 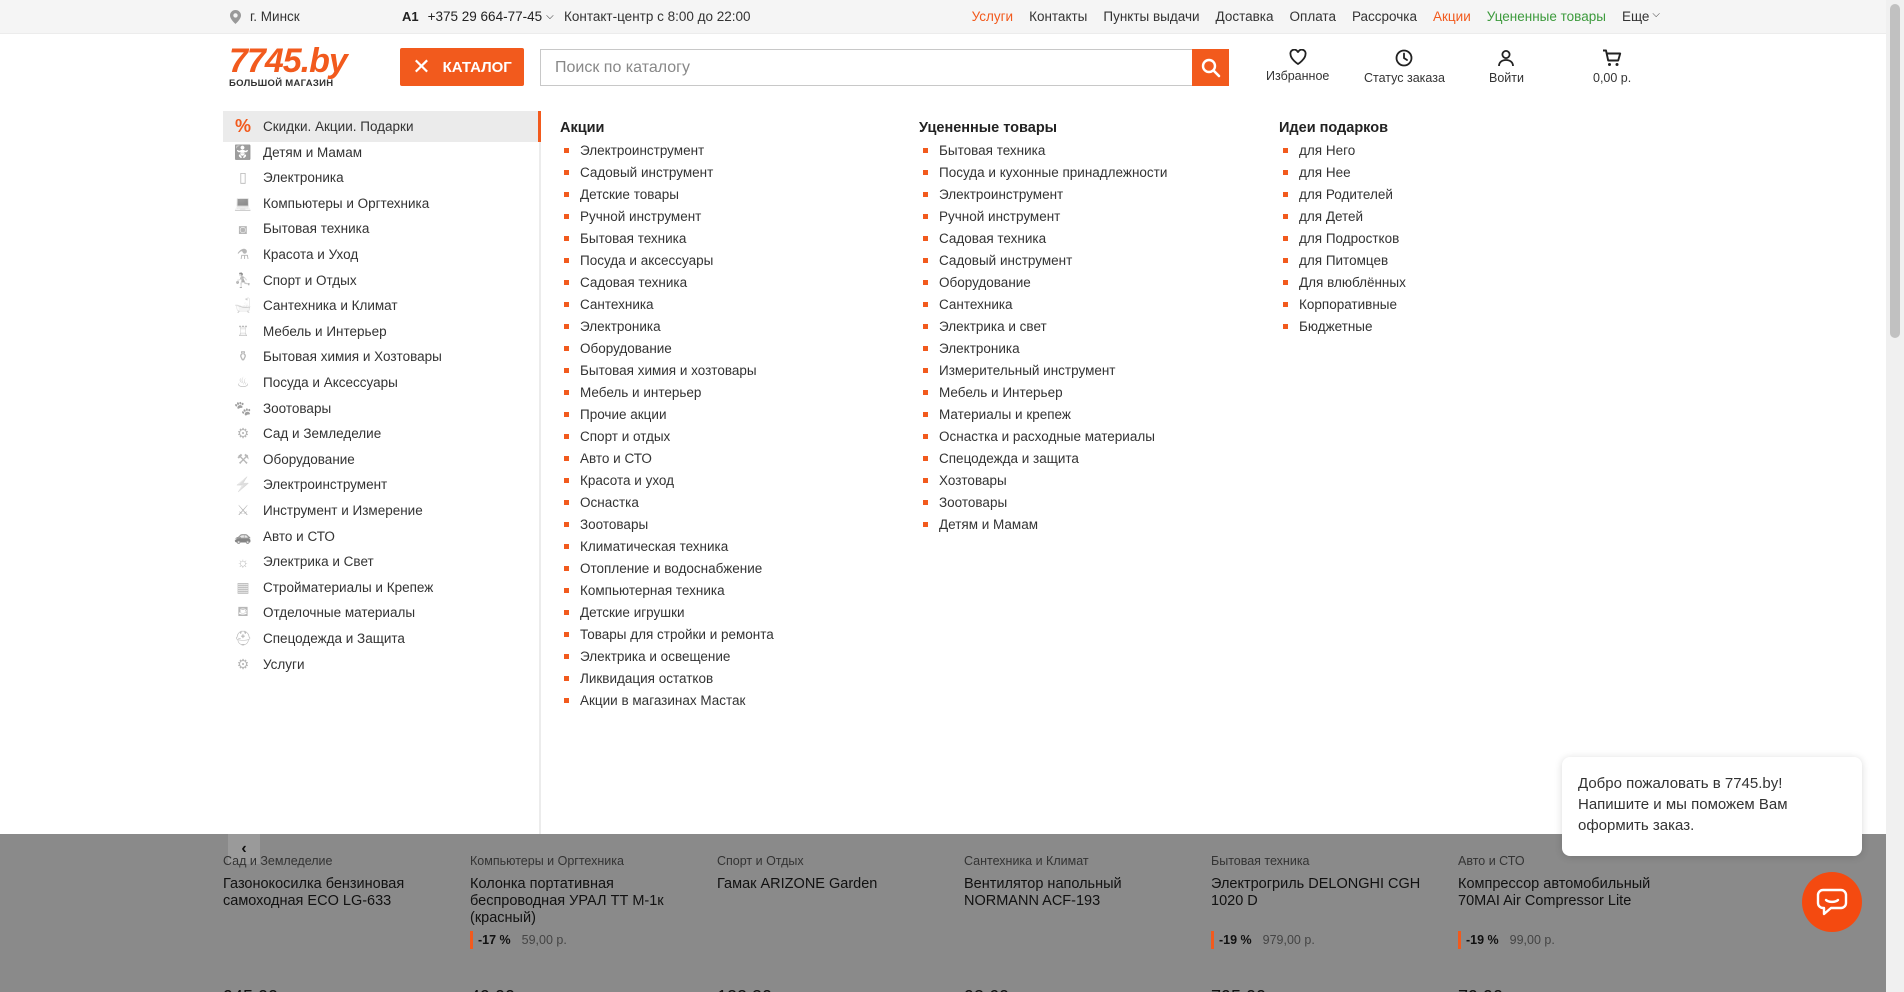 I want to click on top-nav-link: Доставка, so click(x=1245, y=16).